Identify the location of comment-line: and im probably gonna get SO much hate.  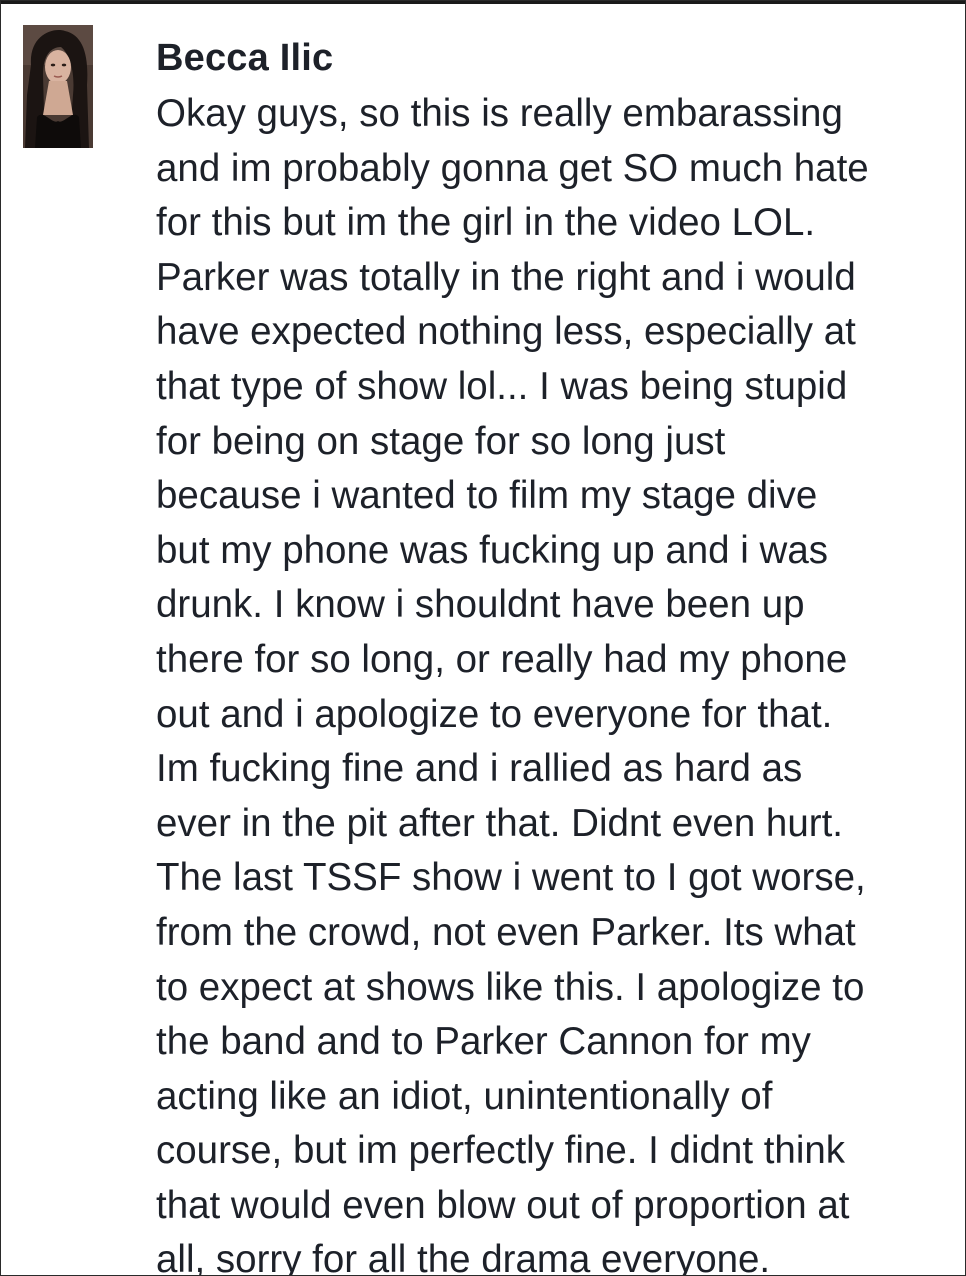
(512, 168).